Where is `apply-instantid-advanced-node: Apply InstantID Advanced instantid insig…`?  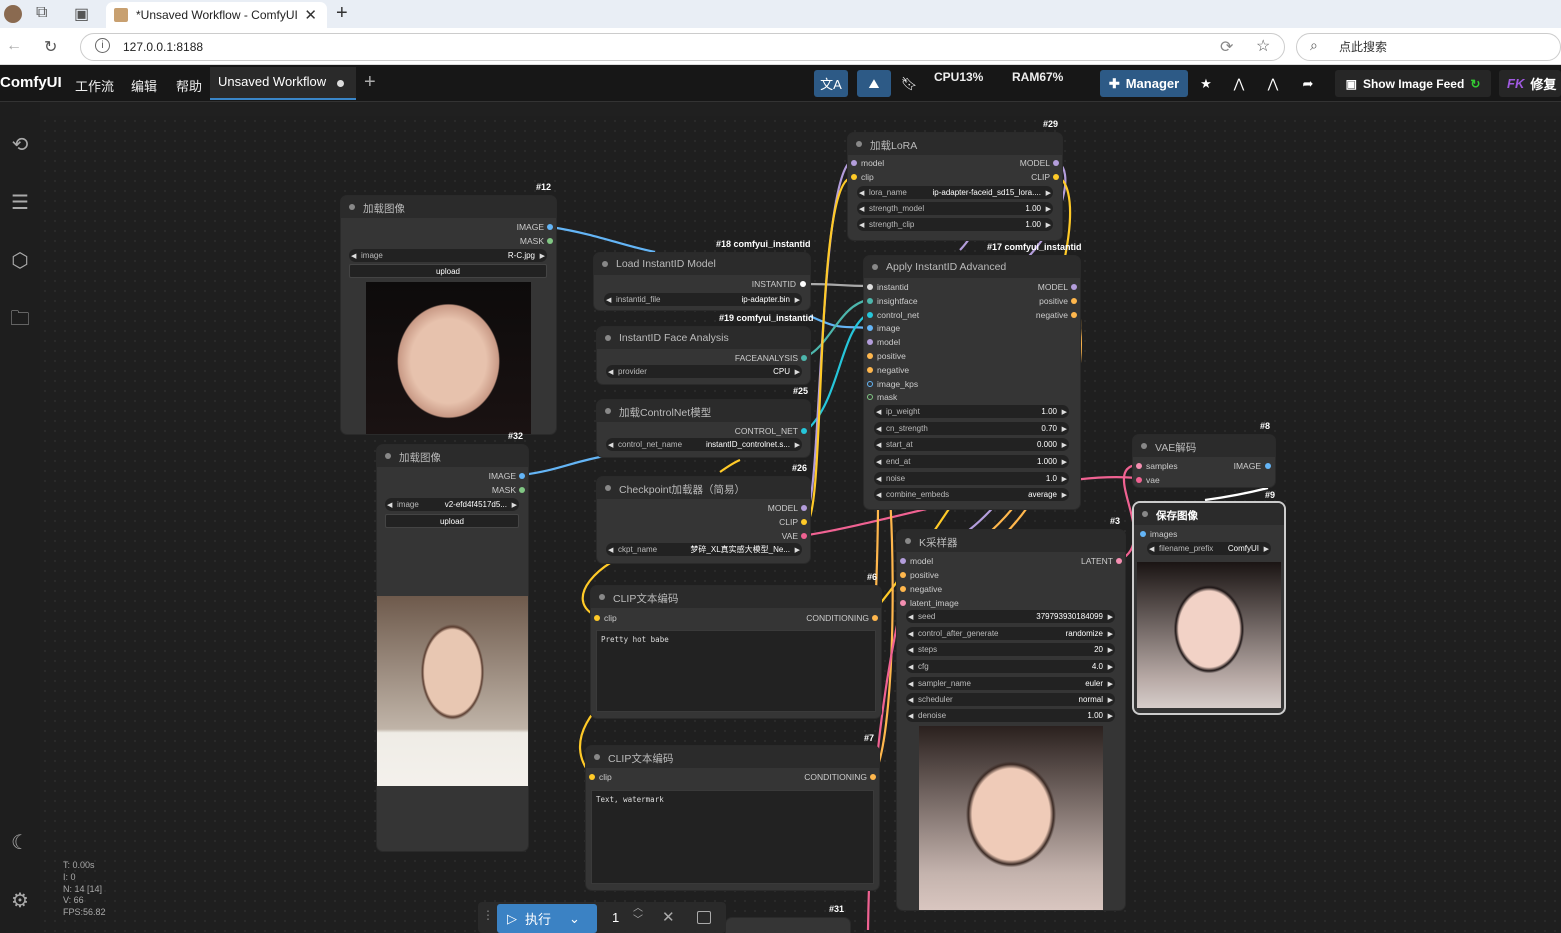 apply-instantid-advanced-node: Apply InstantID Advanced instantid insig… is located at coordinates (972, 382).